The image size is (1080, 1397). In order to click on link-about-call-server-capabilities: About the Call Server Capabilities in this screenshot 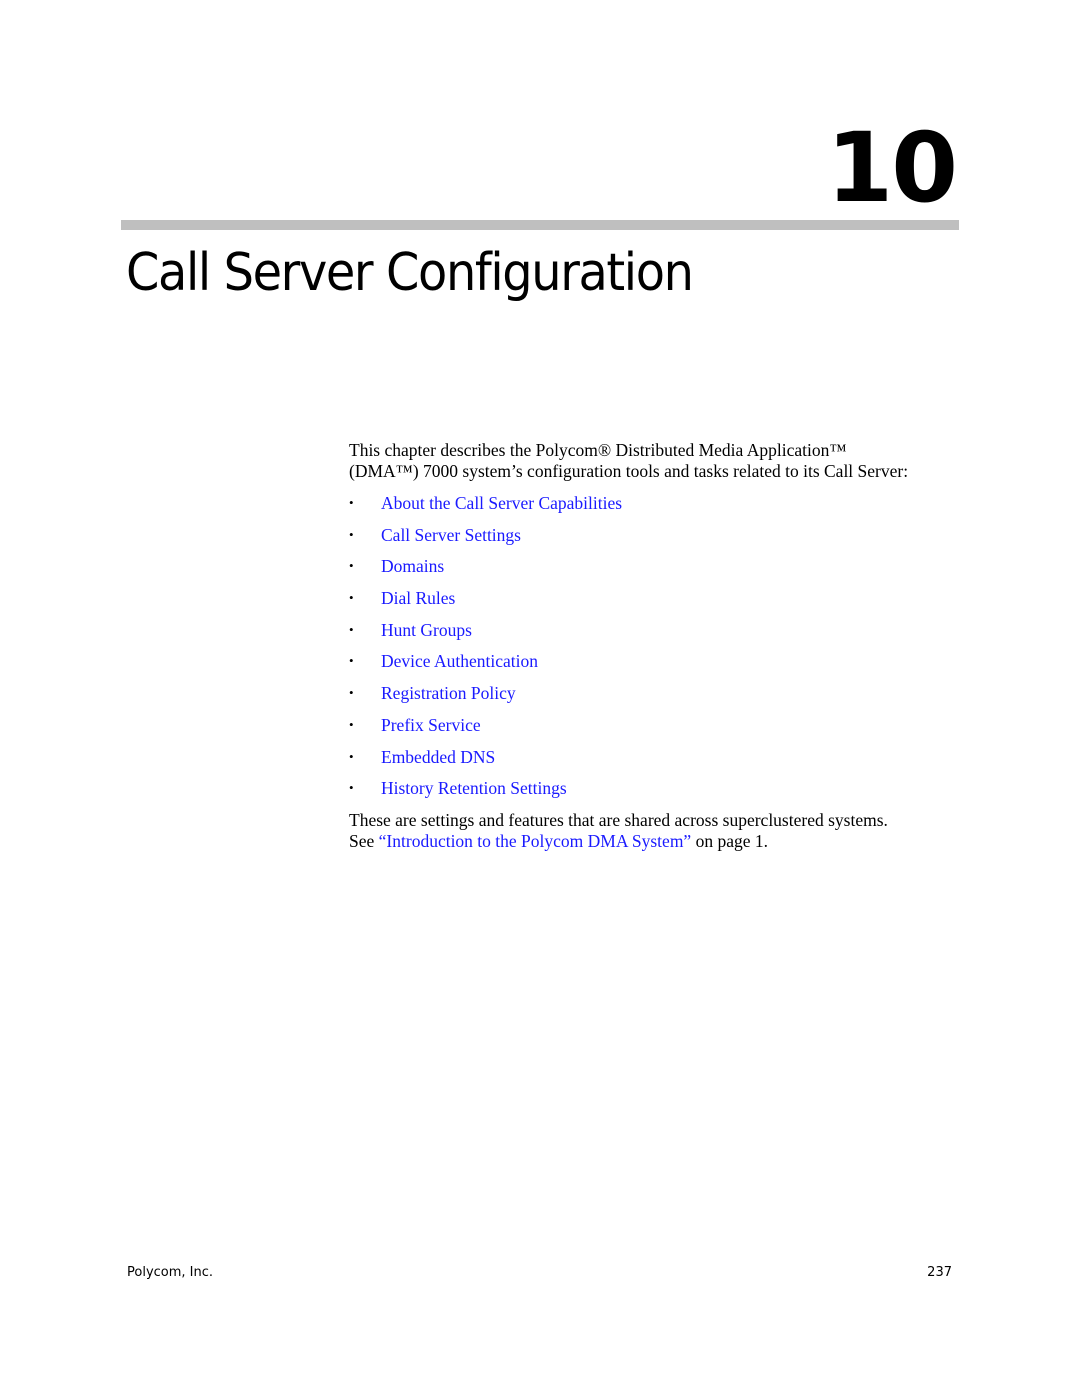, I will do `click(501, 503)`.